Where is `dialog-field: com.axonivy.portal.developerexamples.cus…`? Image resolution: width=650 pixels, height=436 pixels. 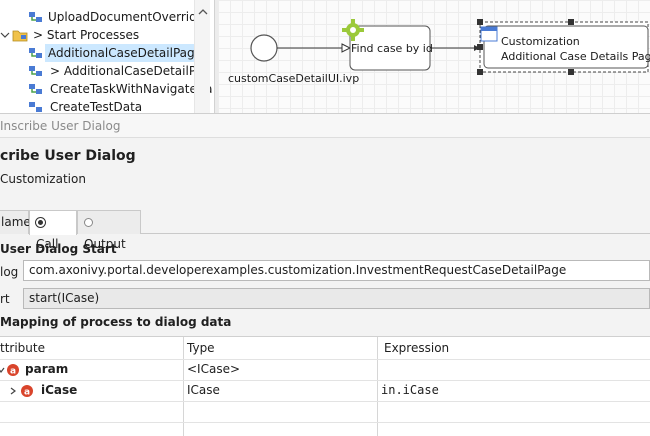
dialog-field: com.axonivy.portal.developerexamples.cus… is located at coordinates (336, 270).